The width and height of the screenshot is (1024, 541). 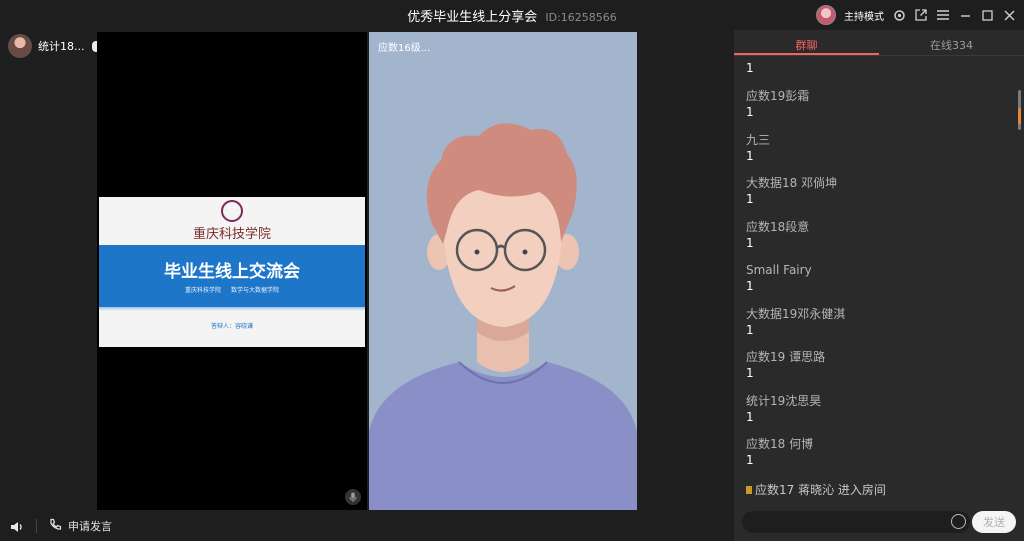 What do you see at coordinates (758, 140) in the screenshot?
I see `chat-message-sender: 九三` at bounding box center [758, 140].